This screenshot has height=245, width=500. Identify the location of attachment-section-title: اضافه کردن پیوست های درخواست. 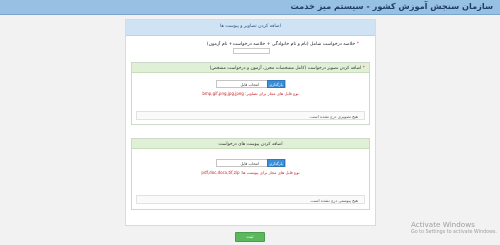
(250, 144).